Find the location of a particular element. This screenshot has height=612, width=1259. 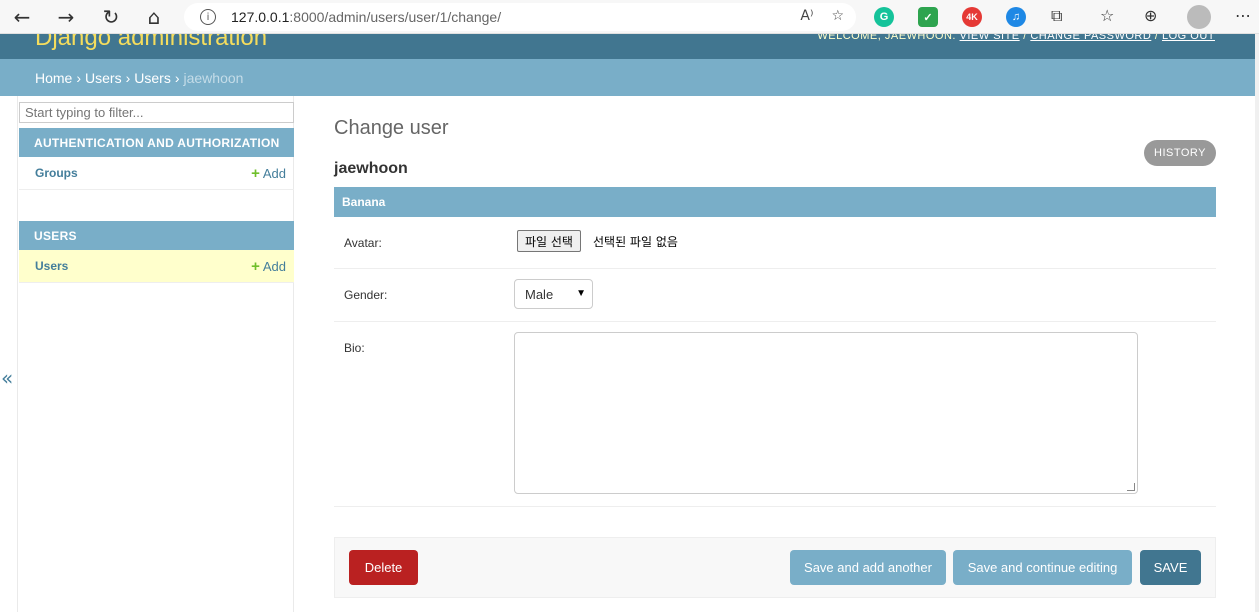

more-icon: ⋯ is located at coordinates (1243, 15).